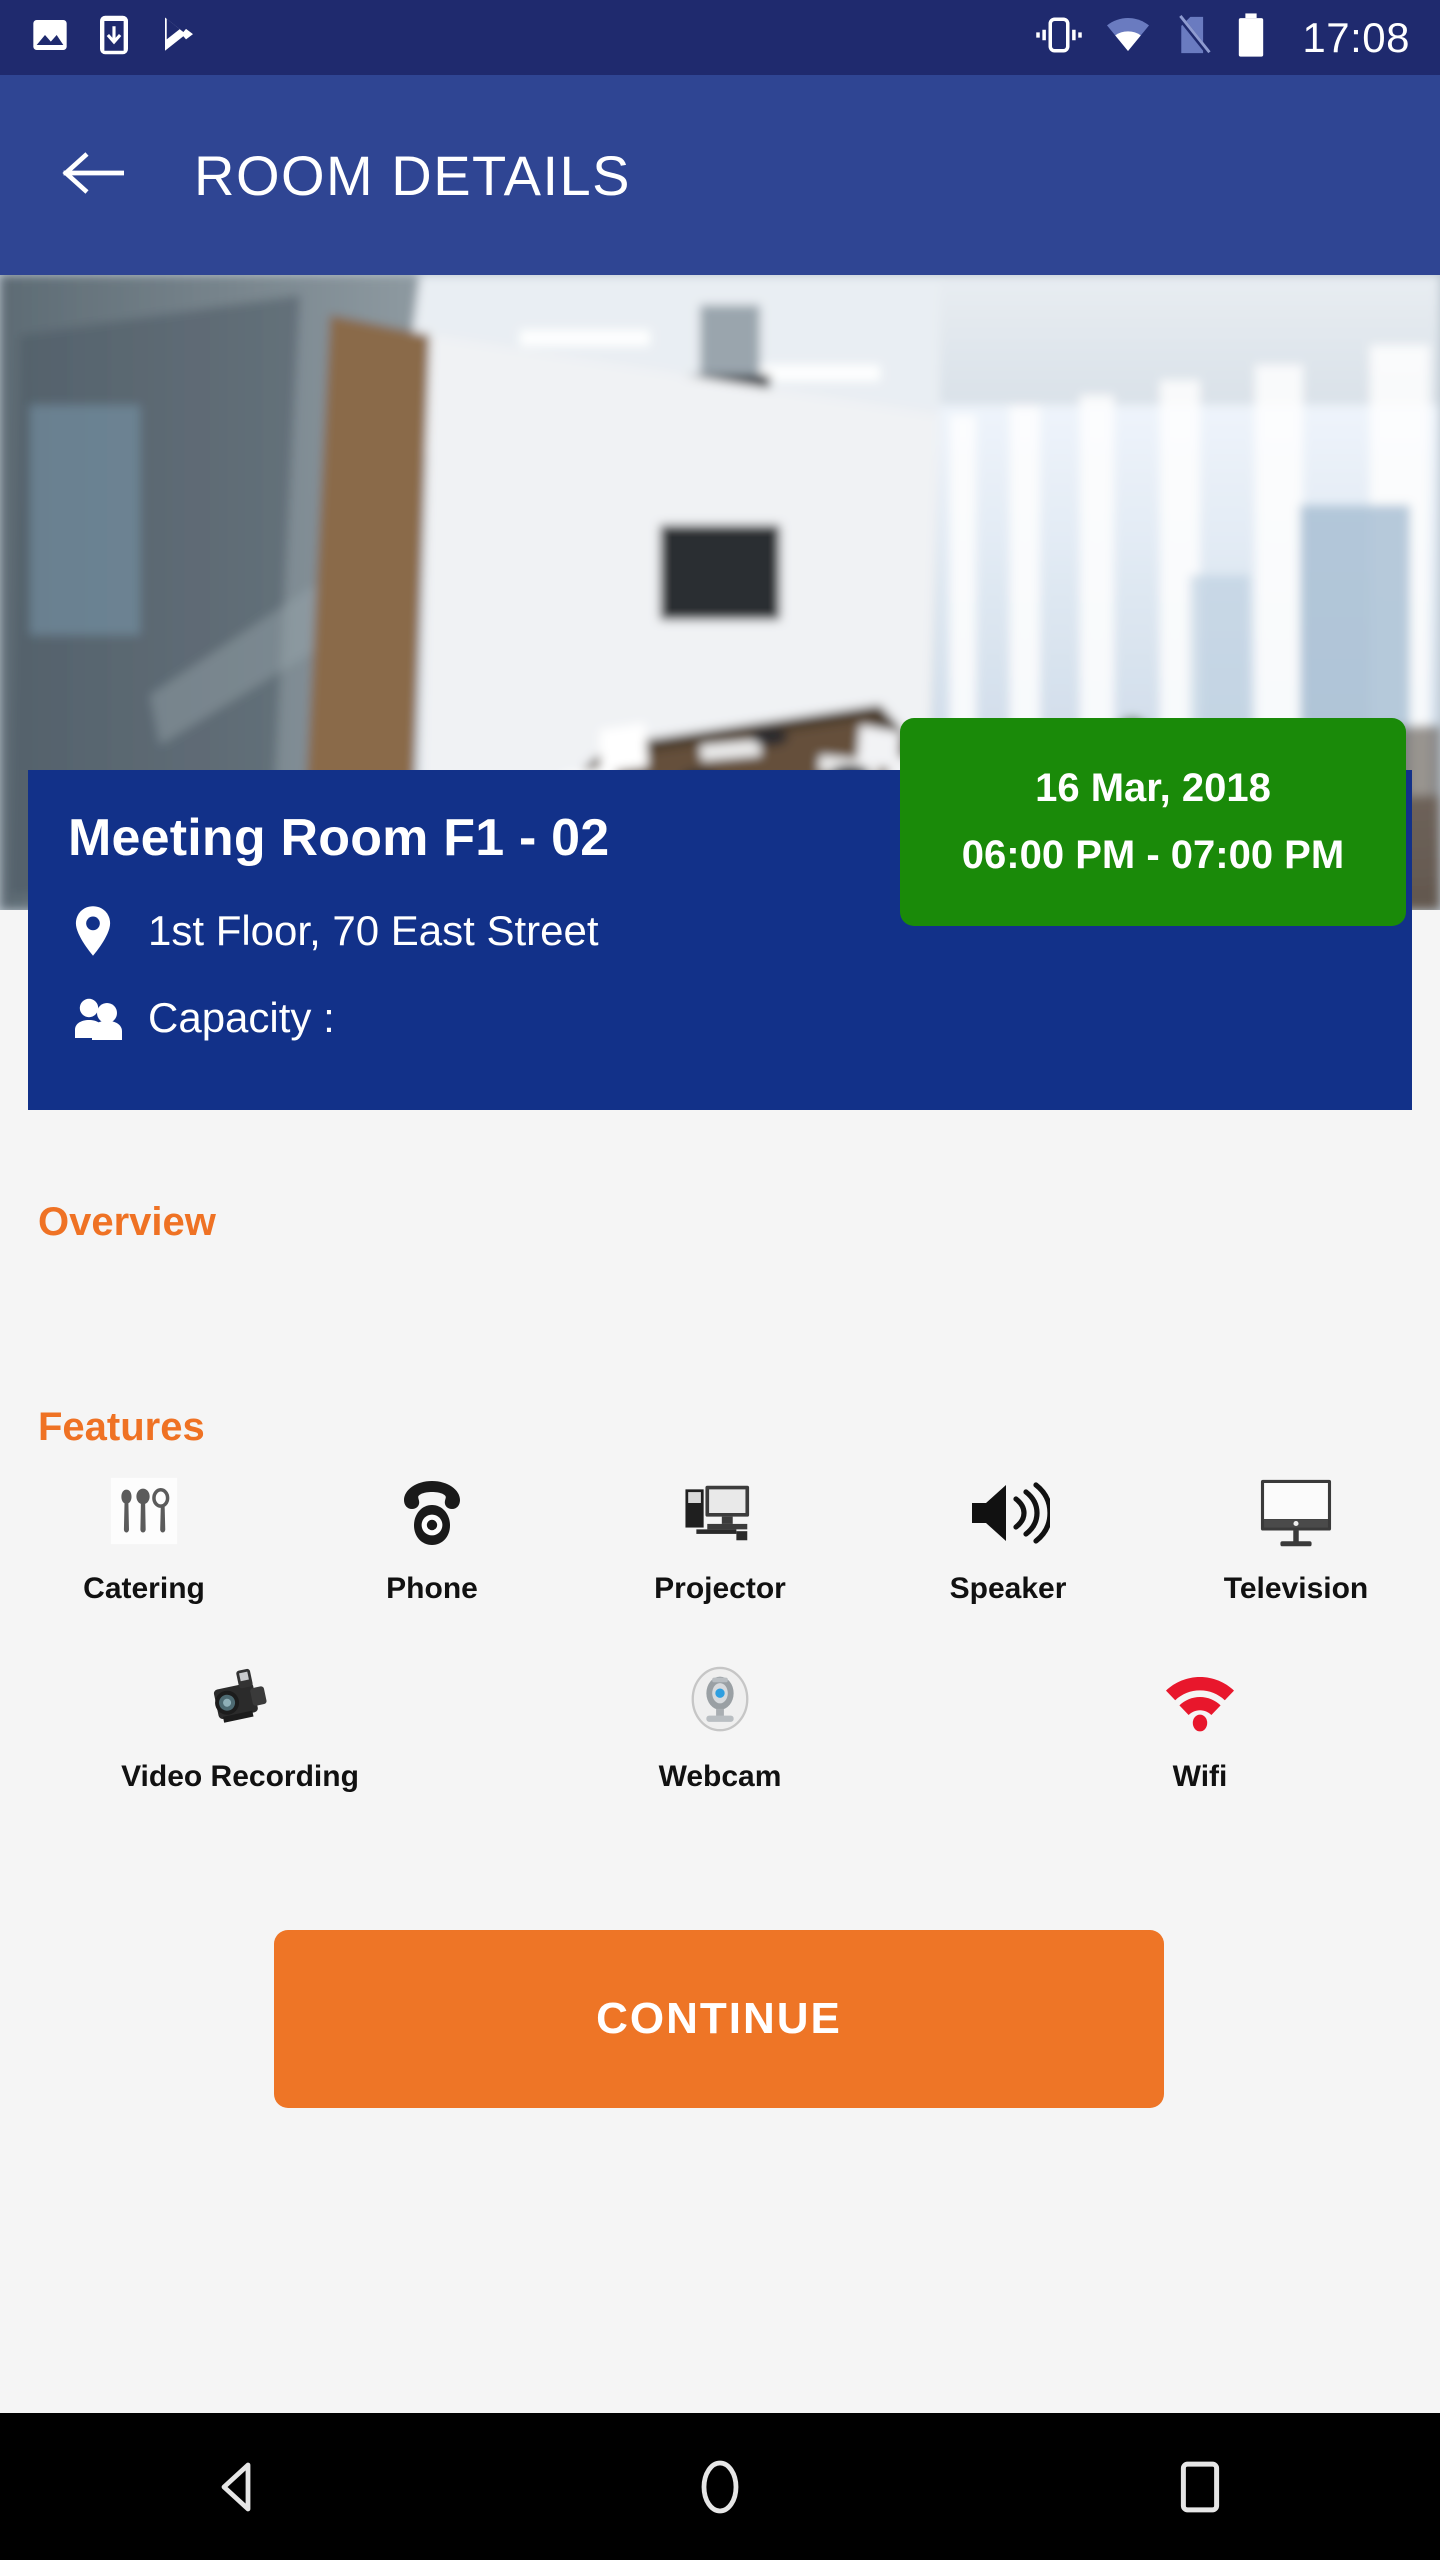  Describe the element at coordinates (1200, 2487) in the screenshot. I see `nav-recents-icon` at that location.